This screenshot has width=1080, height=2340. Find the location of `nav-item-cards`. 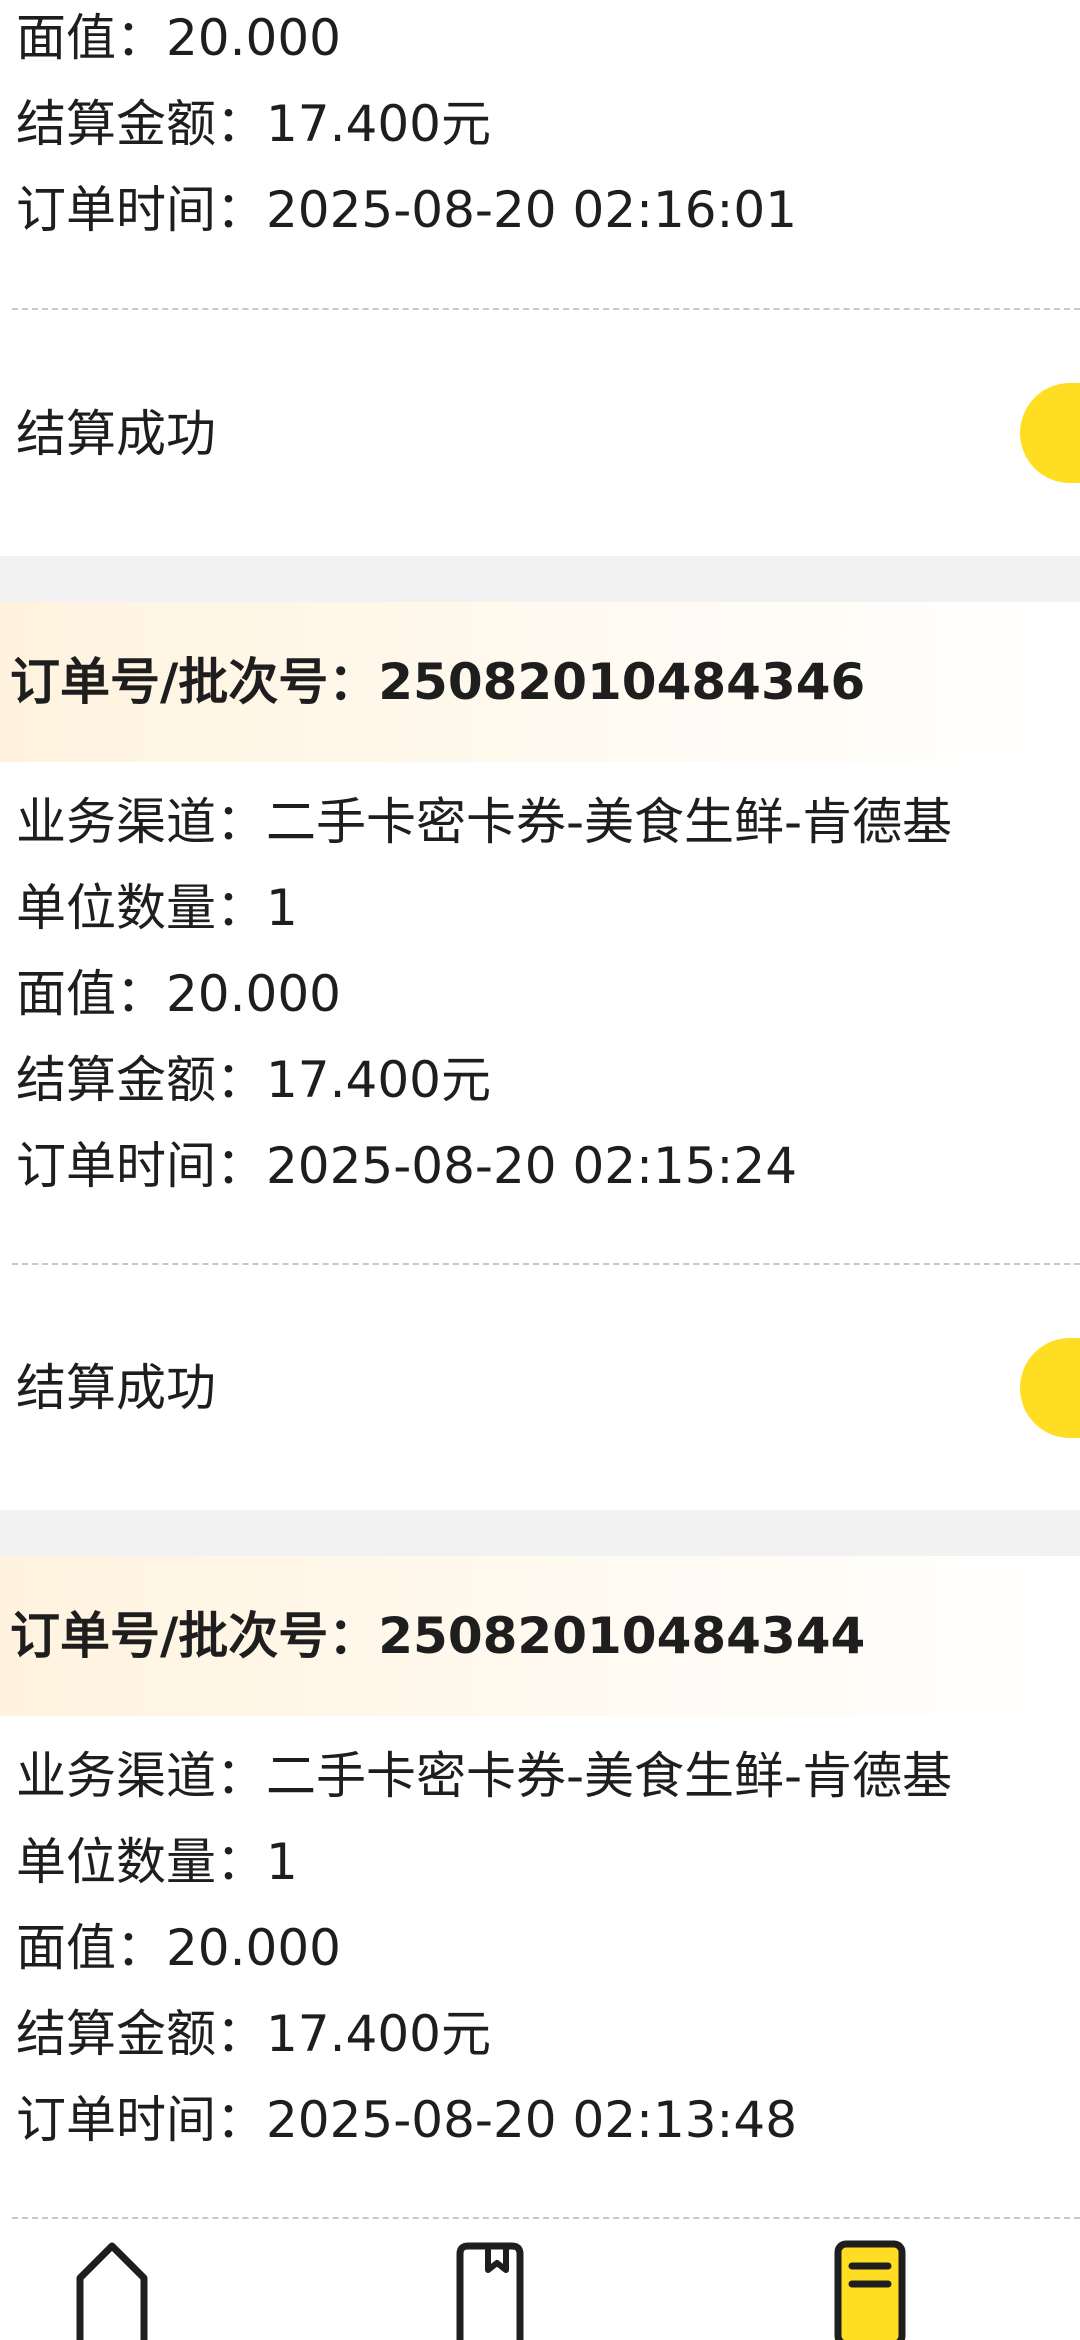

nav-item-cards is located at coordinates (490, 2281).